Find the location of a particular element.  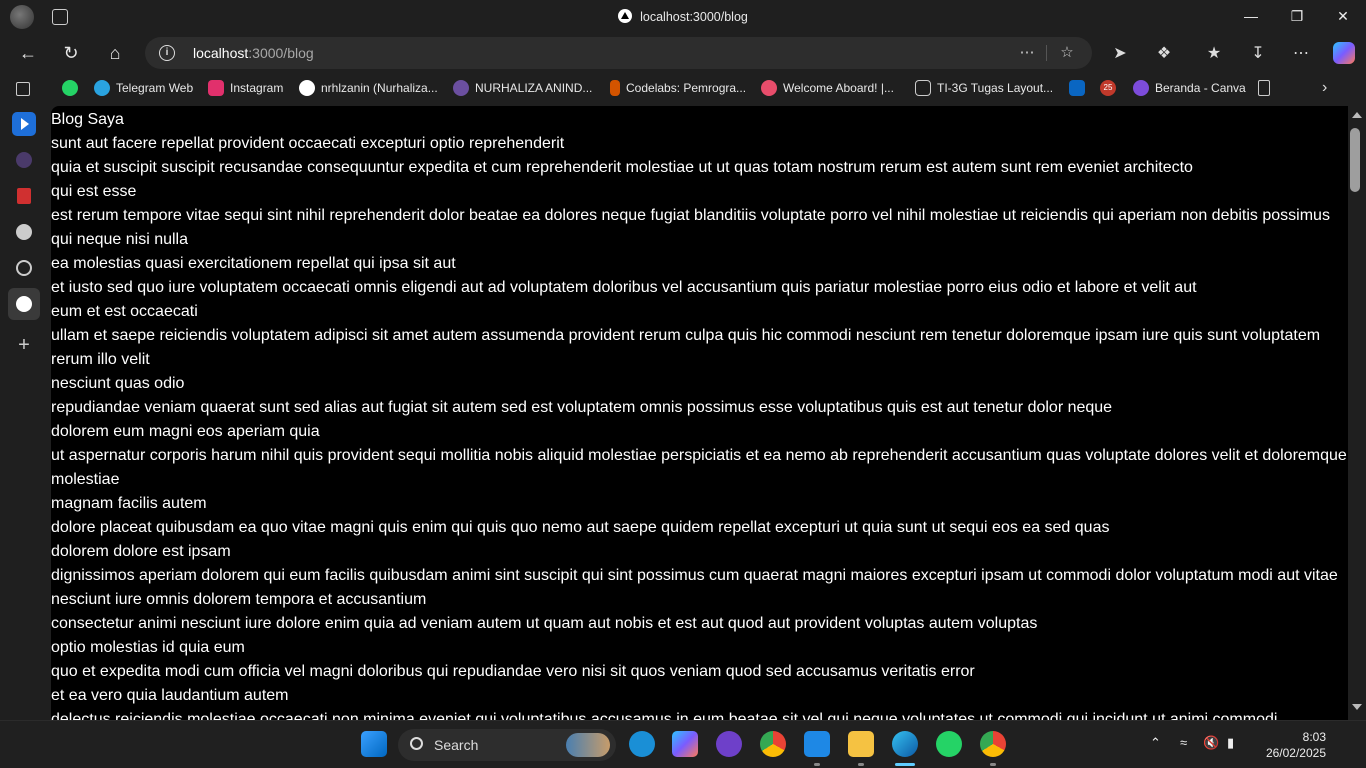

file-explorer-icon is located at coordinates (861, 744).